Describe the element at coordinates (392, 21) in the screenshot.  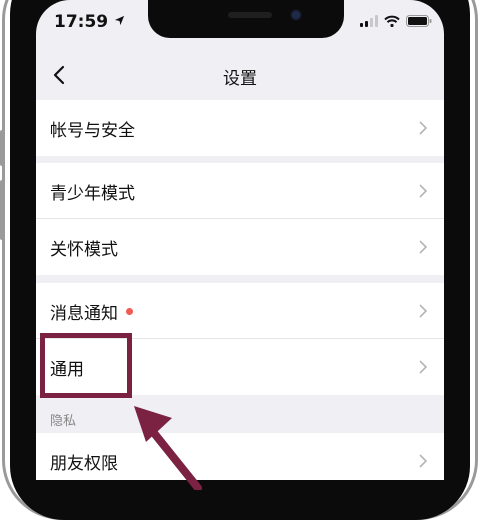
I see `wifi-icon` at that location.